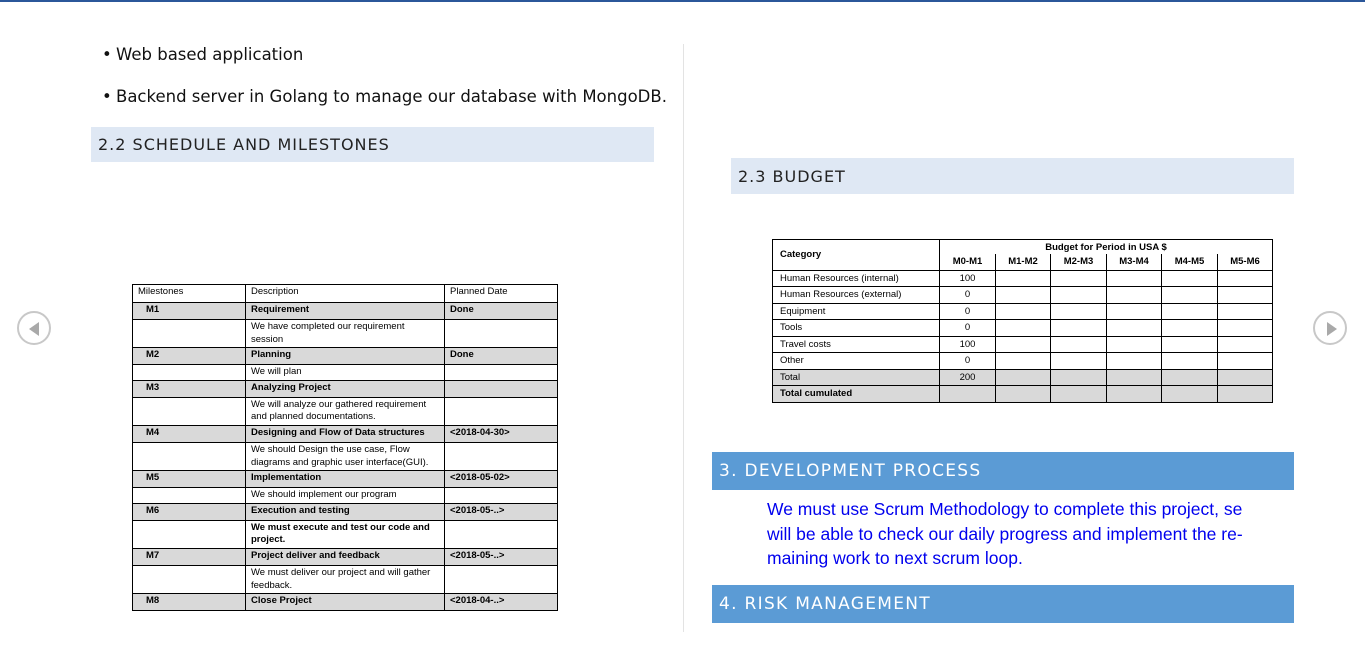 This screenshot has height=656, width=1365. What do you see at coordinates (189, 311) in the screenshot?
I see `milestone-id: M1` at bounding box center [189, 311].